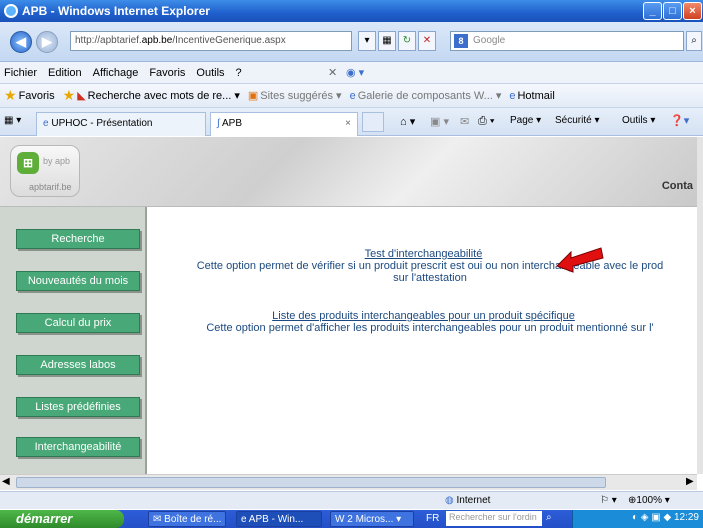  I want to click on task-word: W 2 Micros... ▾, so click(372, 519).